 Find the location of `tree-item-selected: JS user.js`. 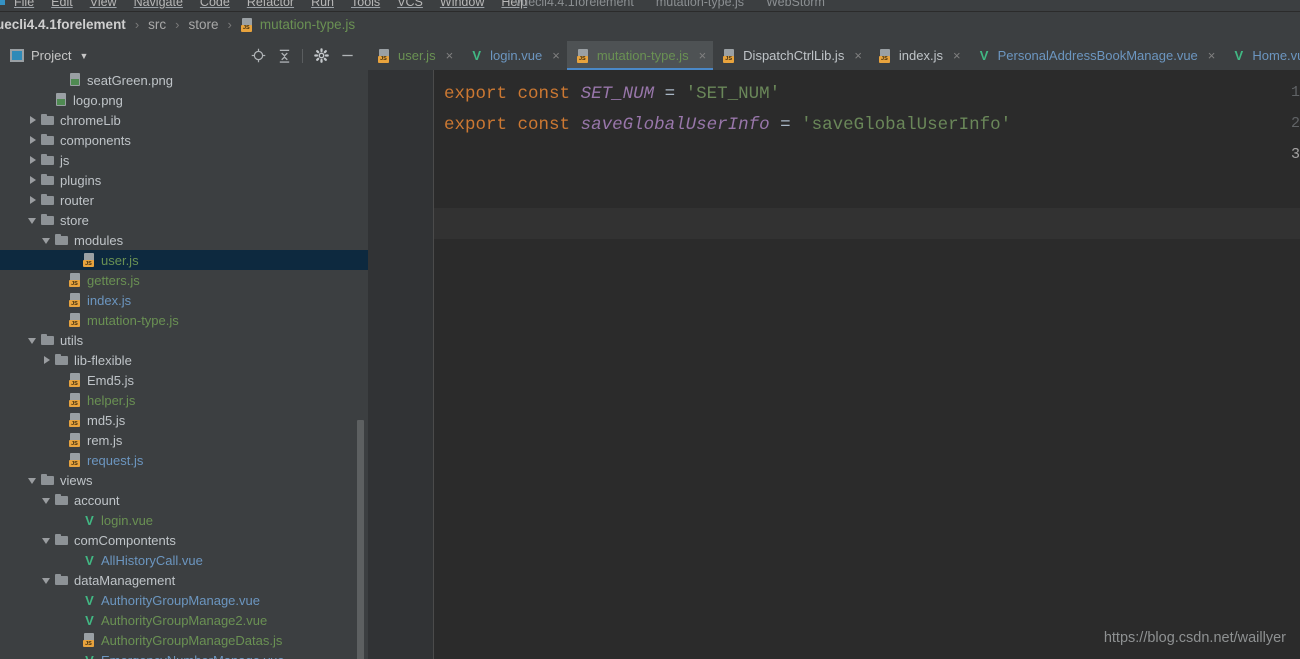

tree-item-selected: JS user.js is located at coordinates (184, 260).